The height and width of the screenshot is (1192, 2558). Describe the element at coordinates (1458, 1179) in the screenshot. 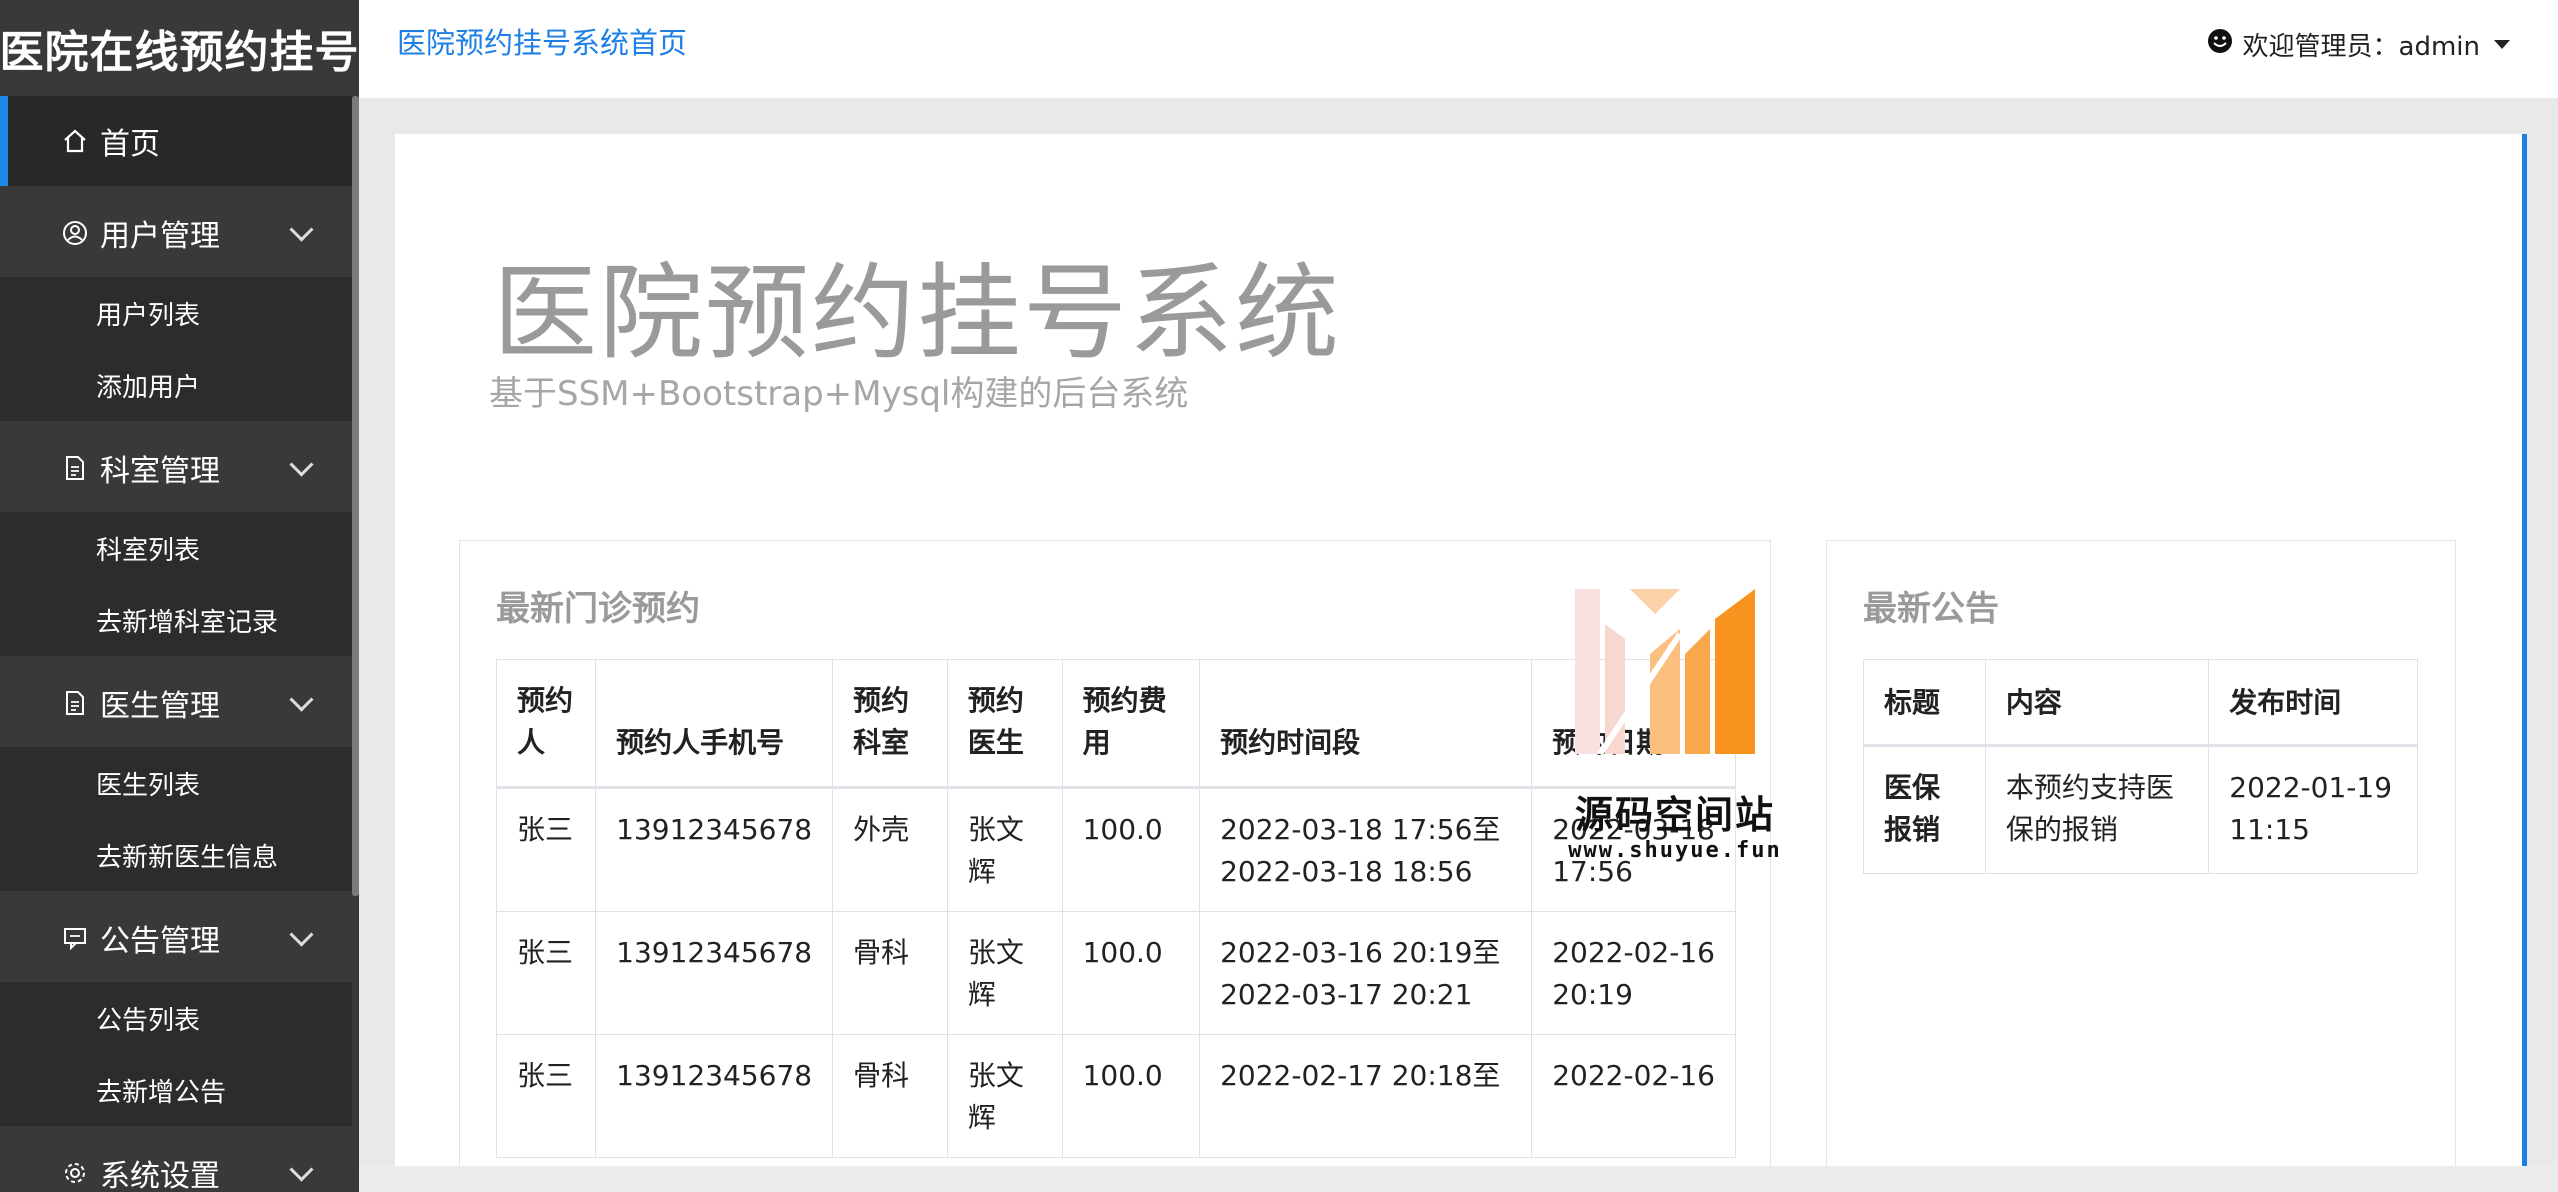

I see `bottom-scroll-edge` at that location.